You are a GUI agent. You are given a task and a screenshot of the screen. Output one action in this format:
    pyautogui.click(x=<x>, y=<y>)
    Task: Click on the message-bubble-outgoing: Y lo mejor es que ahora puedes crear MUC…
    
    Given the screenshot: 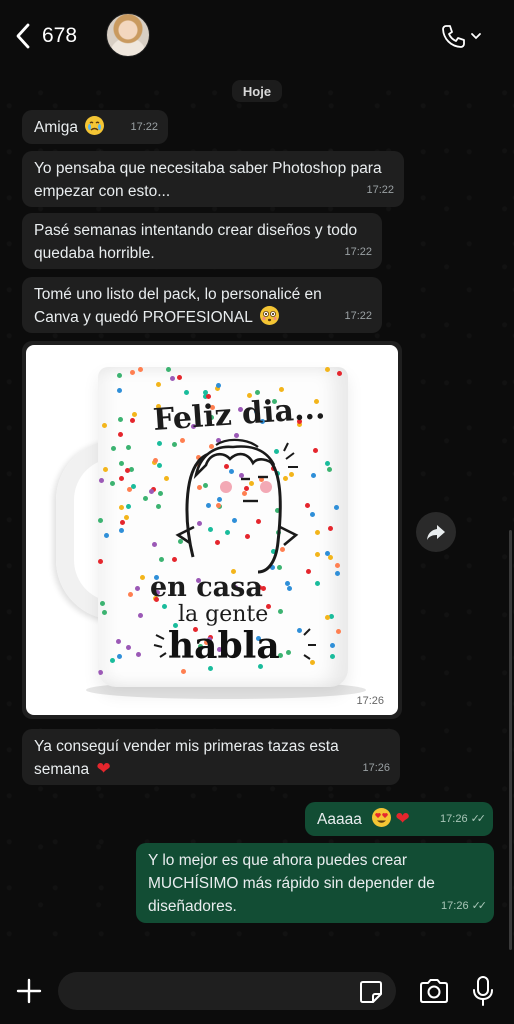 What is the action you would take?
    pyautogui.click(x=315, y=883)
    